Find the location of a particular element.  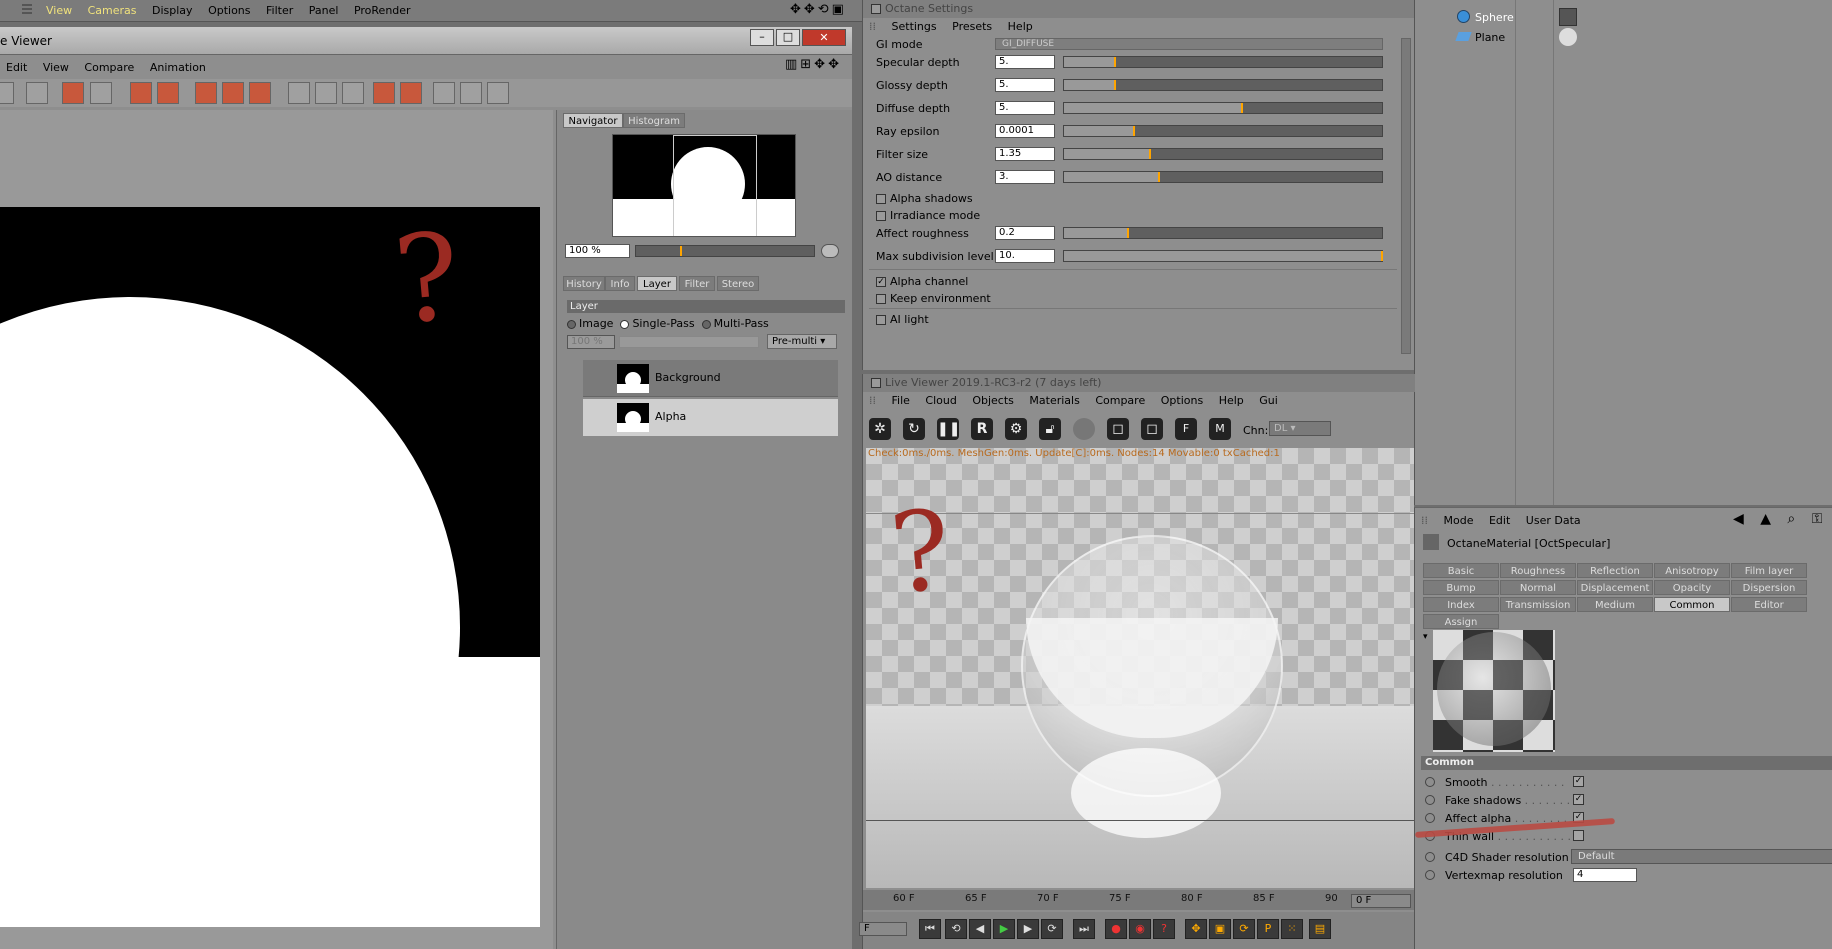

save-icon is located at coordinates (7, 93).